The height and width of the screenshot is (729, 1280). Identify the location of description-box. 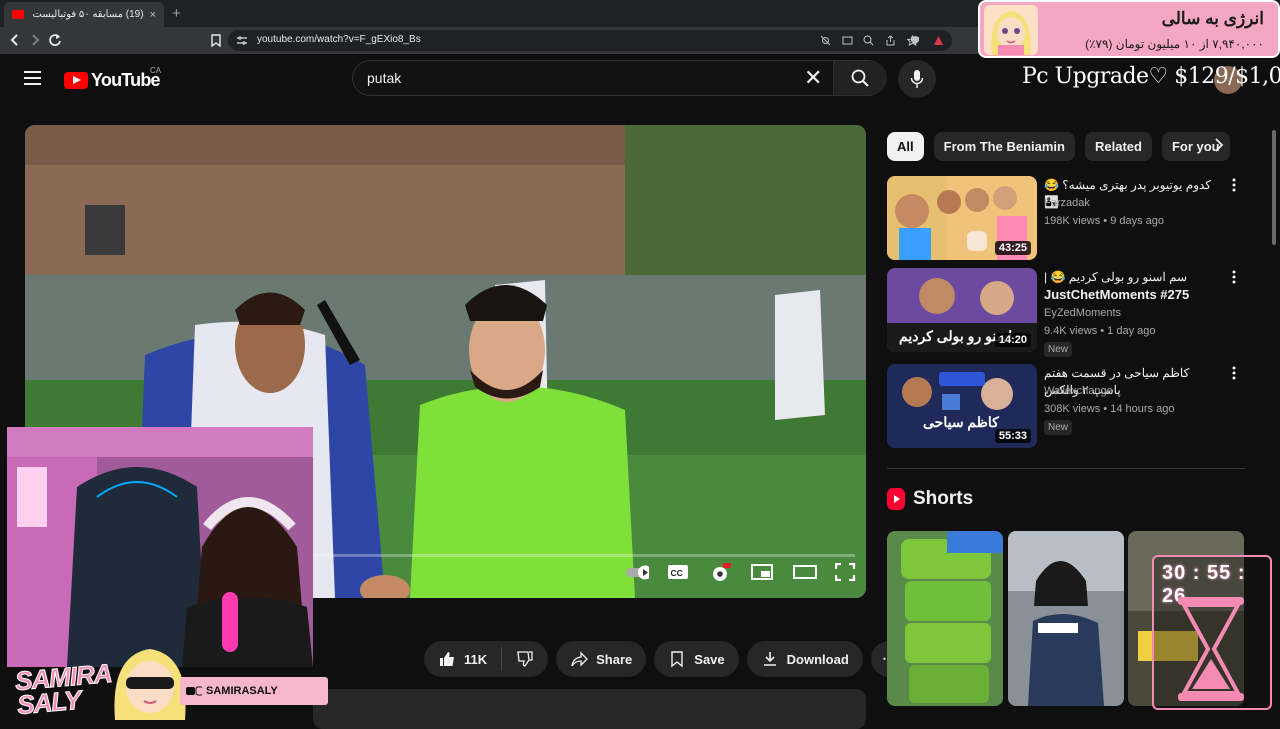
(589, 709).